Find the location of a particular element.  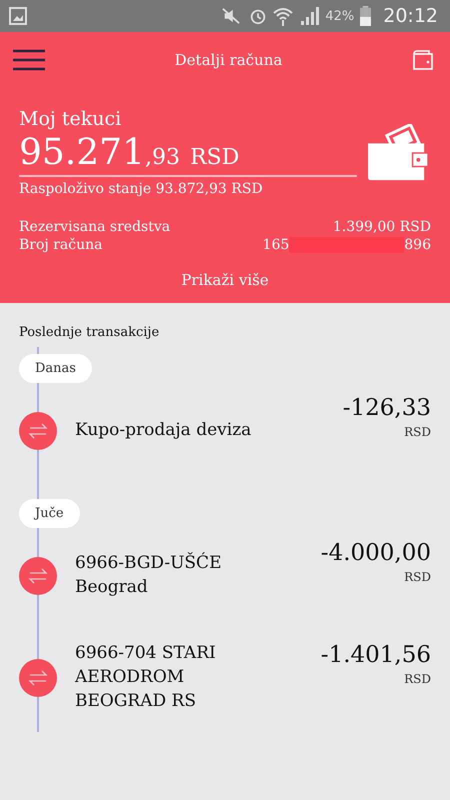

wallet-button is located at coordinates (423, 60).